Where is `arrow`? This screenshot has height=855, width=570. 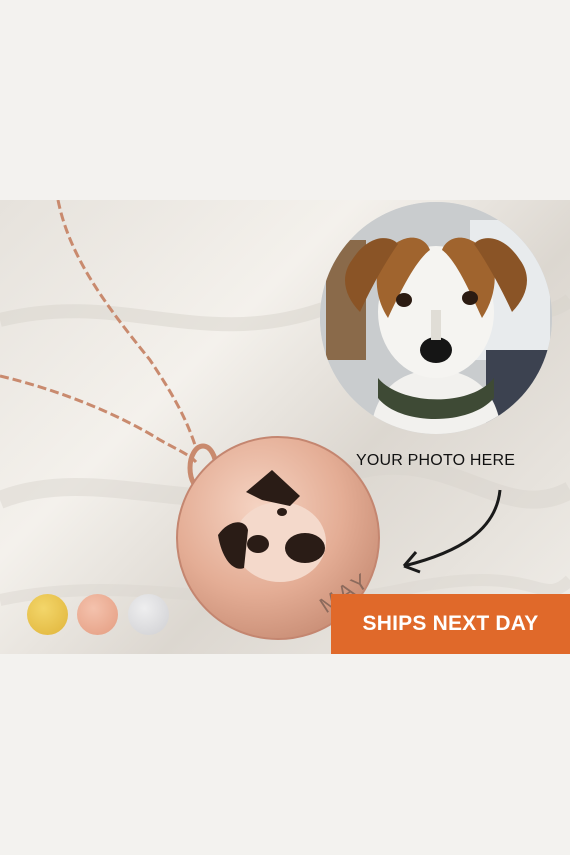 arrow is located at coordinates (452, 528).